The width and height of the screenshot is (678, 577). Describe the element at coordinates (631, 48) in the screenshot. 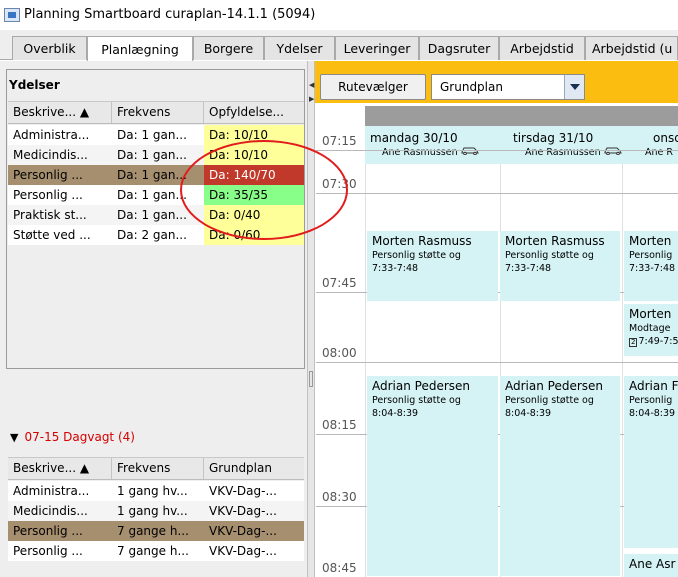

I see `tab-arbejdstid-u: Arbejdstid (u` at that location.